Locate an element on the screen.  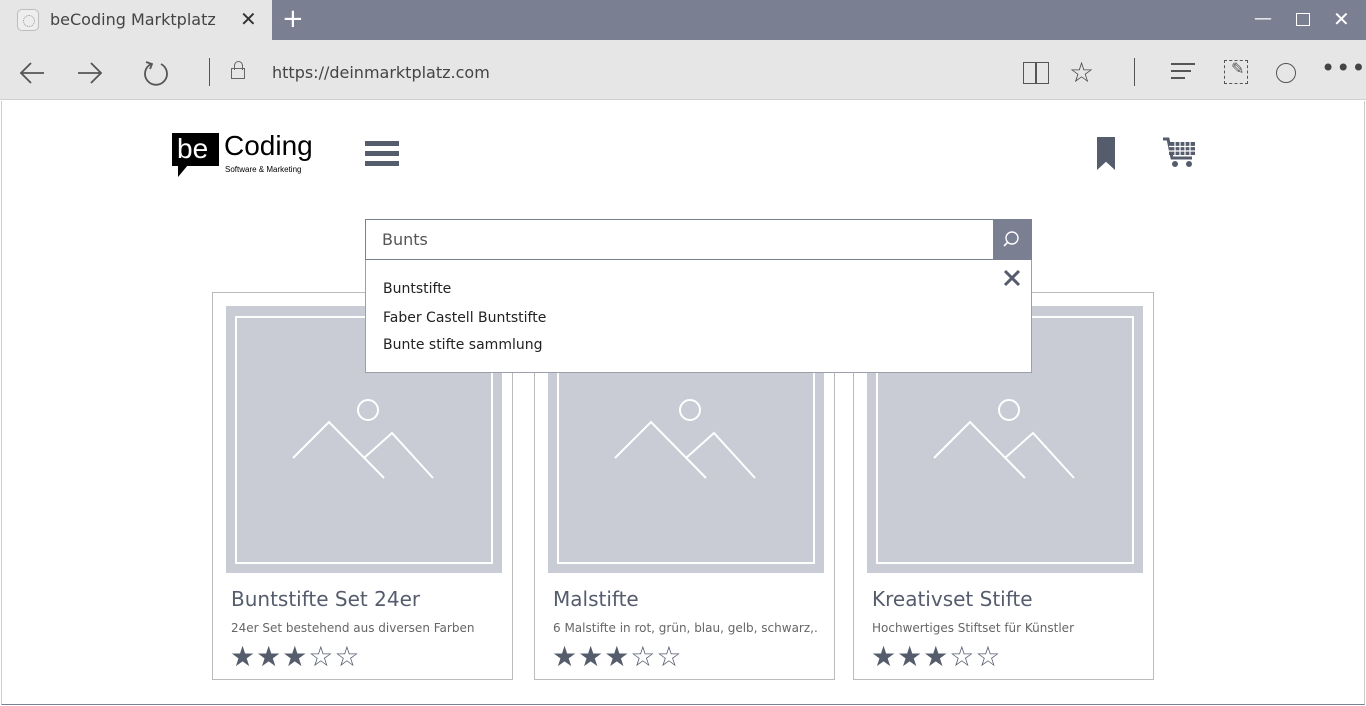
search-box is located at coordinates (698, 239).